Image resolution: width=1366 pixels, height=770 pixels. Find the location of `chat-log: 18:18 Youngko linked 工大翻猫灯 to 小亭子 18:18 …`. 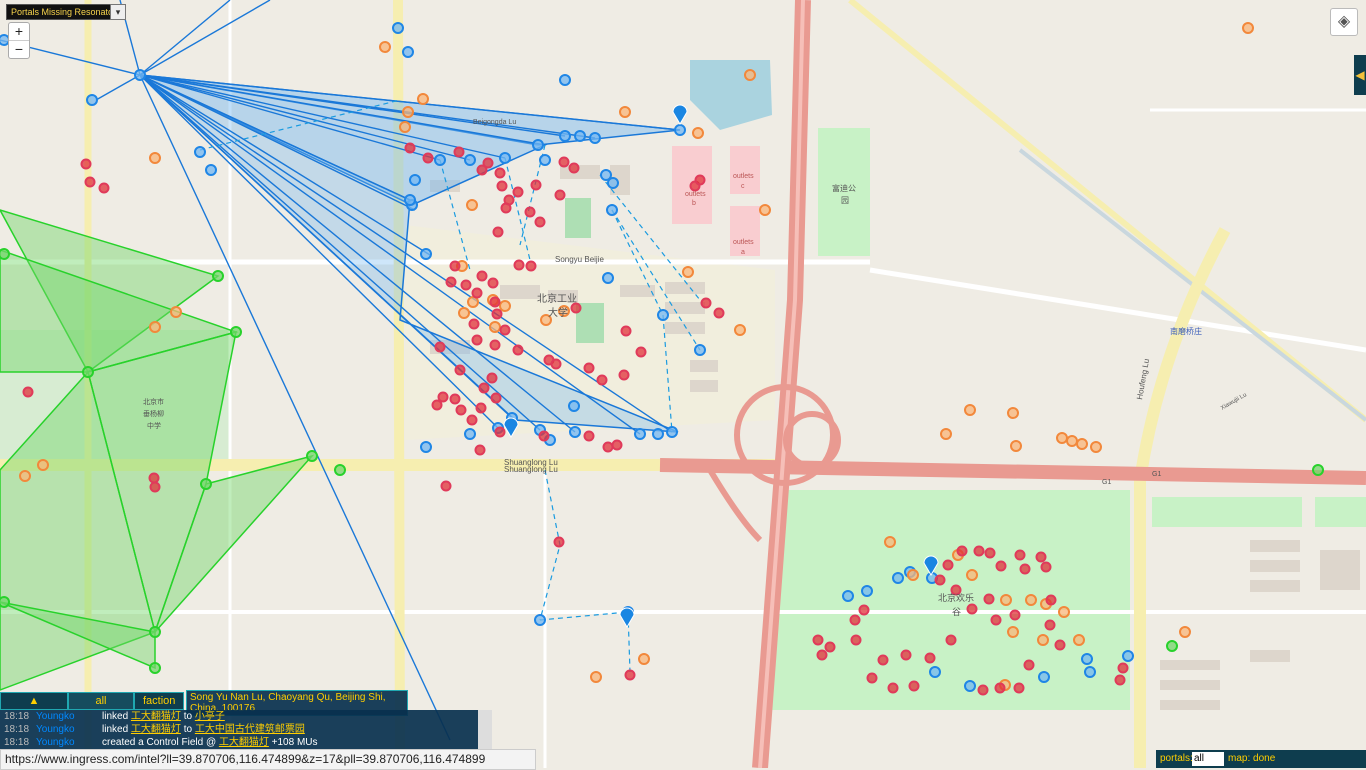

chat-log: 18:18 Youngko linked 工大翻猫灯 to 小亭子 18:18 … is located at coordinates (246, 730).